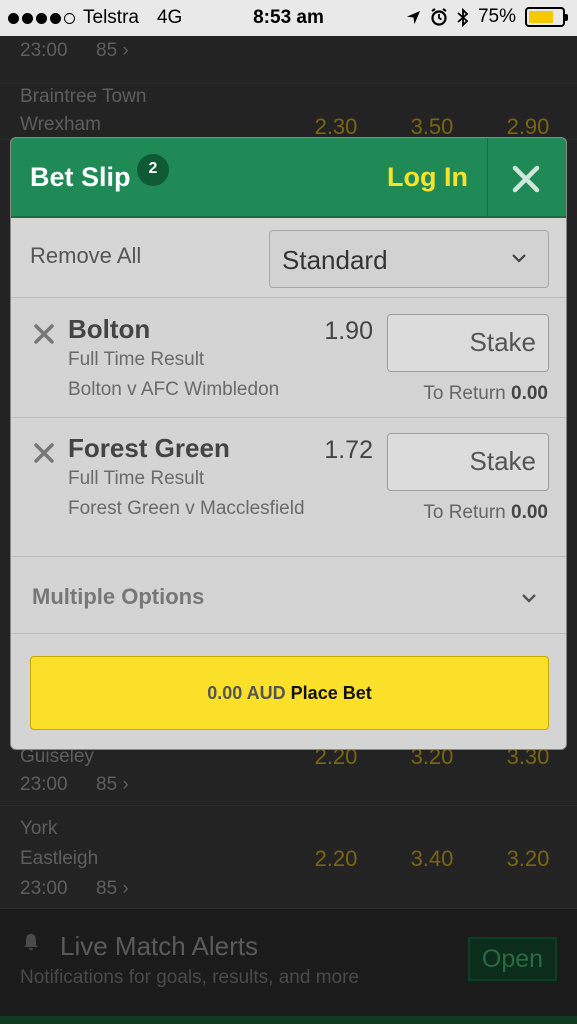 The image size is (577, 1024). Describe the element at coordinates (487, 178) in the screenshot. I see `header-divider` at that location.